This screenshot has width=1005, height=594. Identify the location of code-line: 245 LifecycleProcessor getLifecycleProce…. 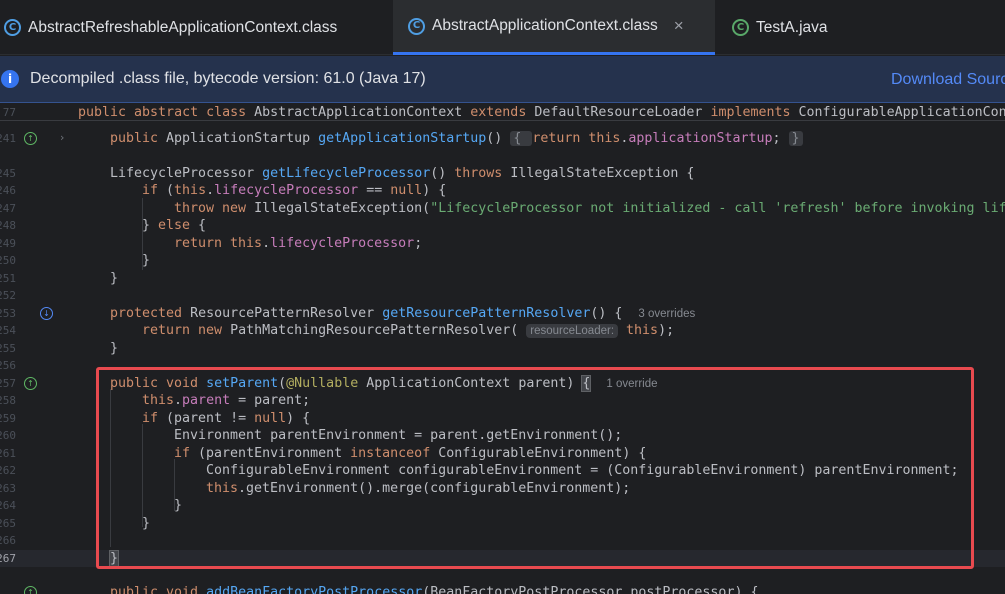
(502, 173).